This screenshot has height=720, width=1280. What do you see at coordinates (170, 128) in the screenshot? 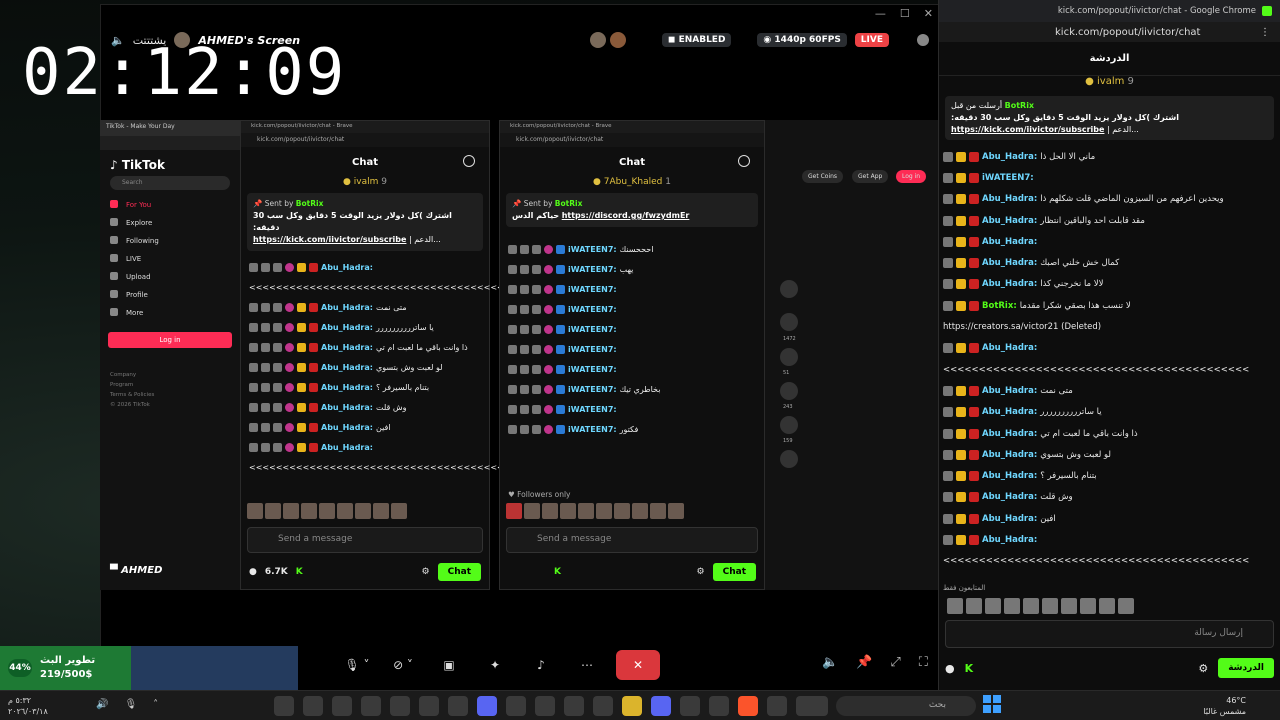
I see `tiktok-tab: TikTok - Make Your Day` at bounding box center [170, 128].